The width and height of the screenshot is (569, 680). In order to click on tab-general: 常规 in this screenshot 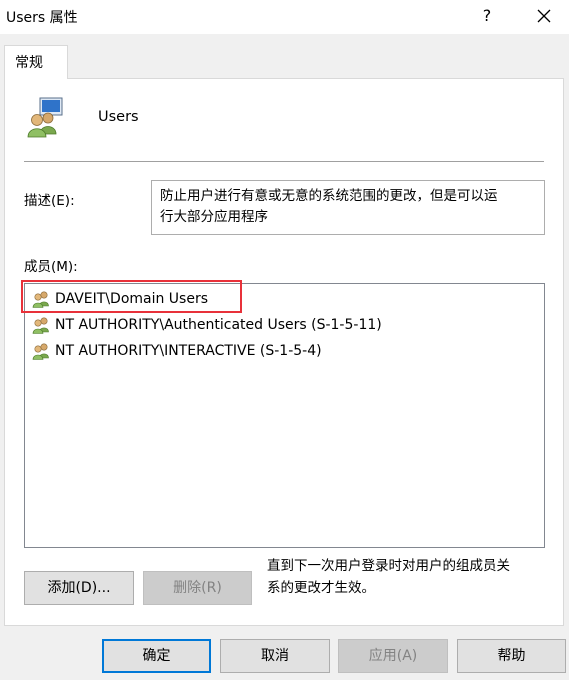, I will do `click(36, 62)`.